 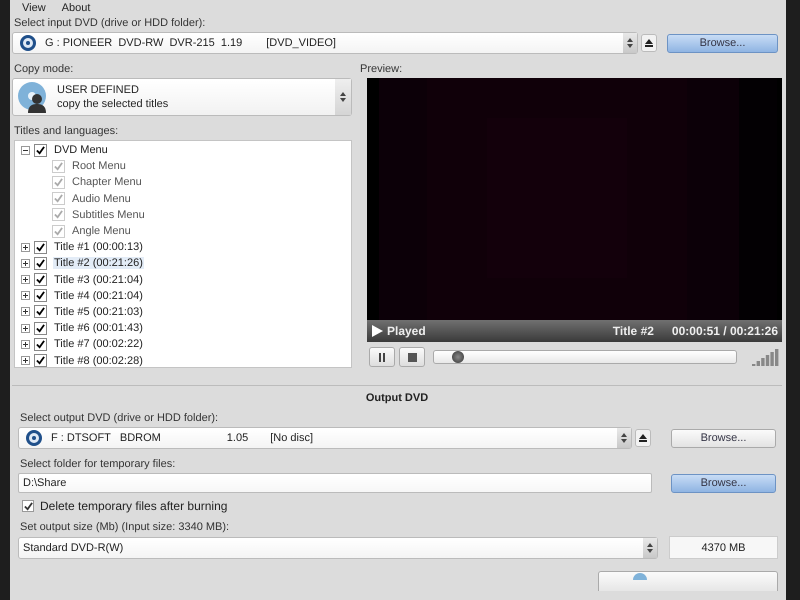 I want to click on stop-icon, so click(x=412, y=357).